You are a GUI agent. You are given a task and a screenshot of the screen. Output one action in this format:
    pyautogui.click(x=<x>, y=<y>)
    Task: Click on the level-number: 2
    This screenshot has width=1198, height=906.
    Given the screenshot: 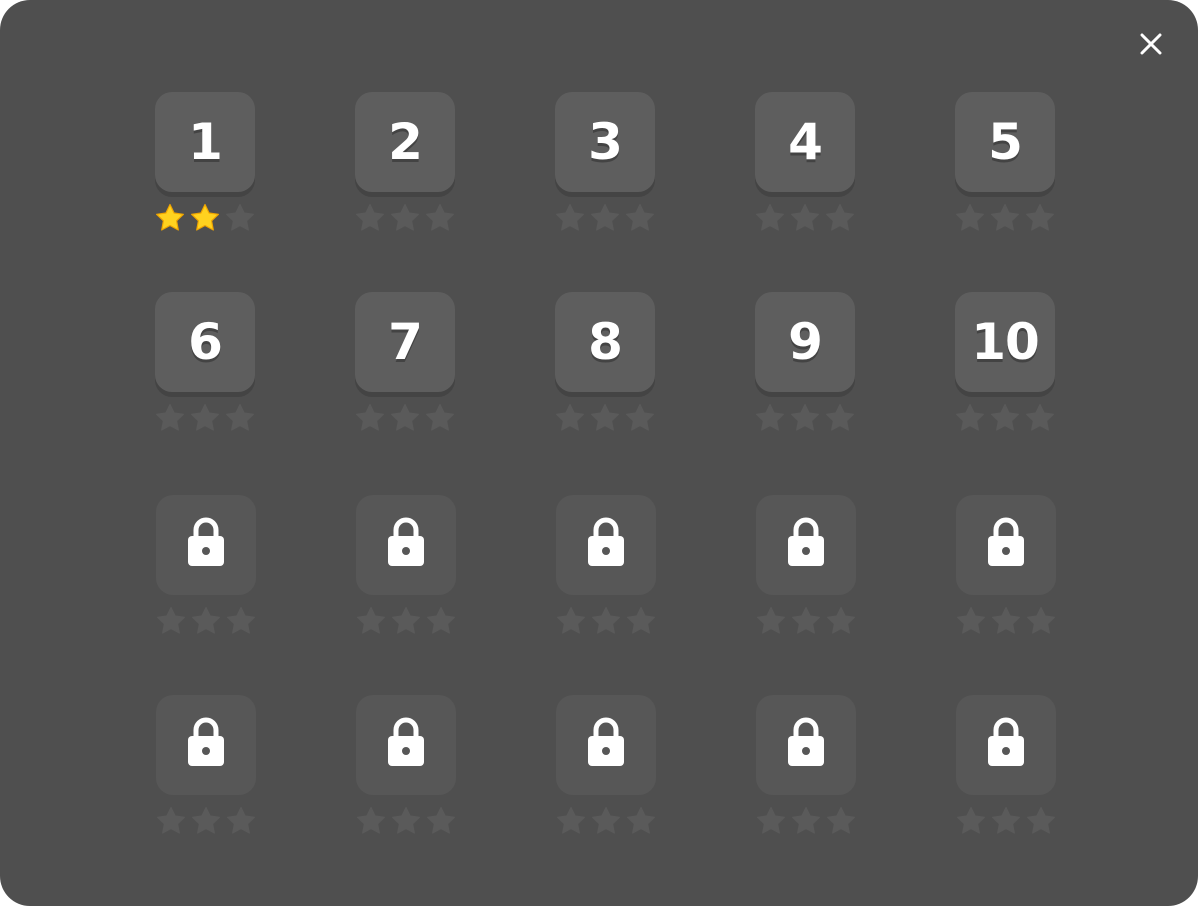 What is the action you would take?
    pyautogui.click(x=405, y=142)
    